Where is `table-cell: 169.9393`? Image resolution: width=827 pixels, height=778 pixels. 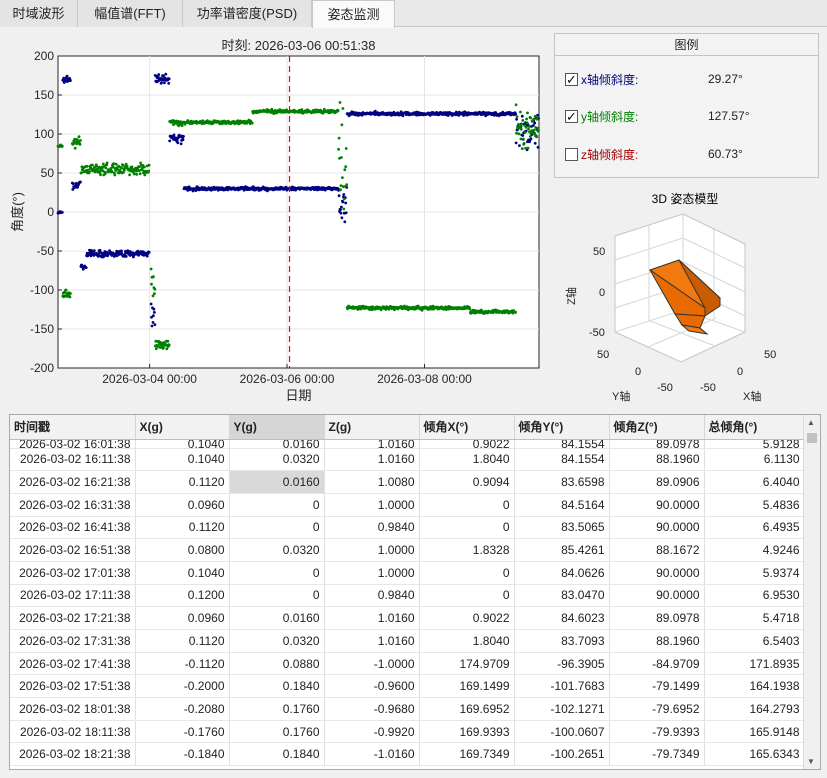
table-cell: 169.9393 is located at coordinates (467, 732).